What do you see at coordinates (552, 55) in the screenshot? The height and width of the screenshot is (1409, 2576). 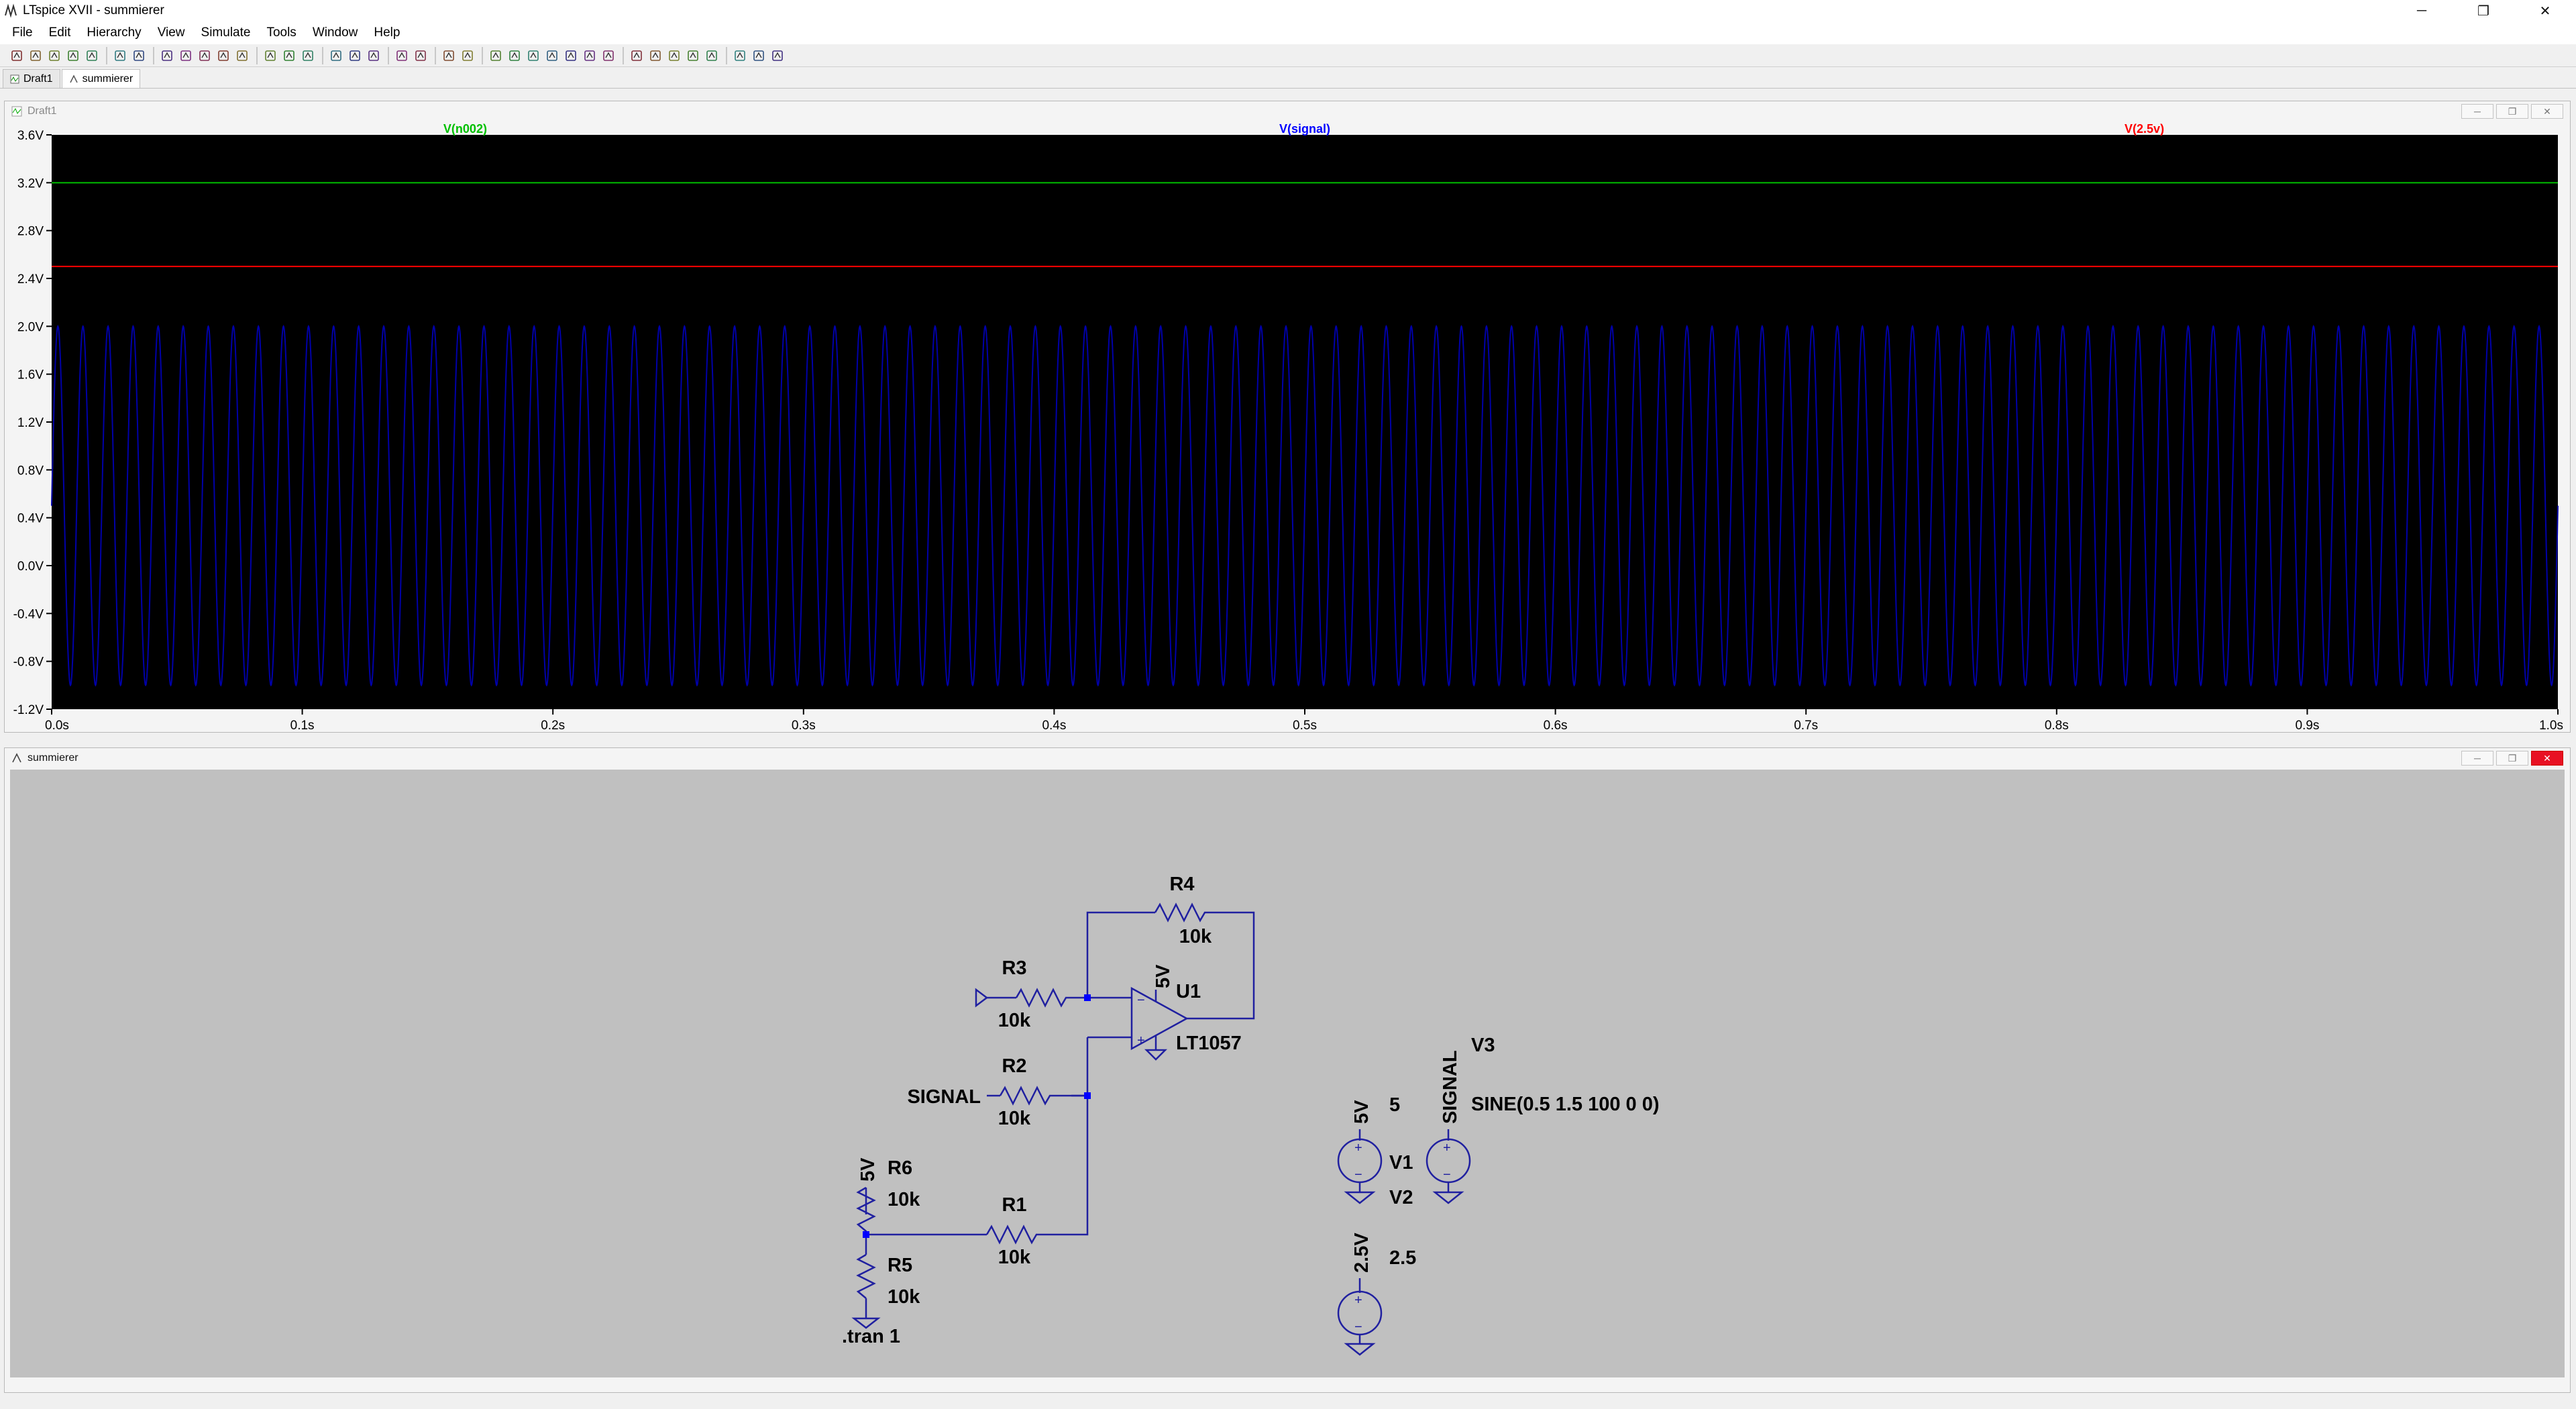 I see `capacitor-icon` at bounding box center [552, 55].